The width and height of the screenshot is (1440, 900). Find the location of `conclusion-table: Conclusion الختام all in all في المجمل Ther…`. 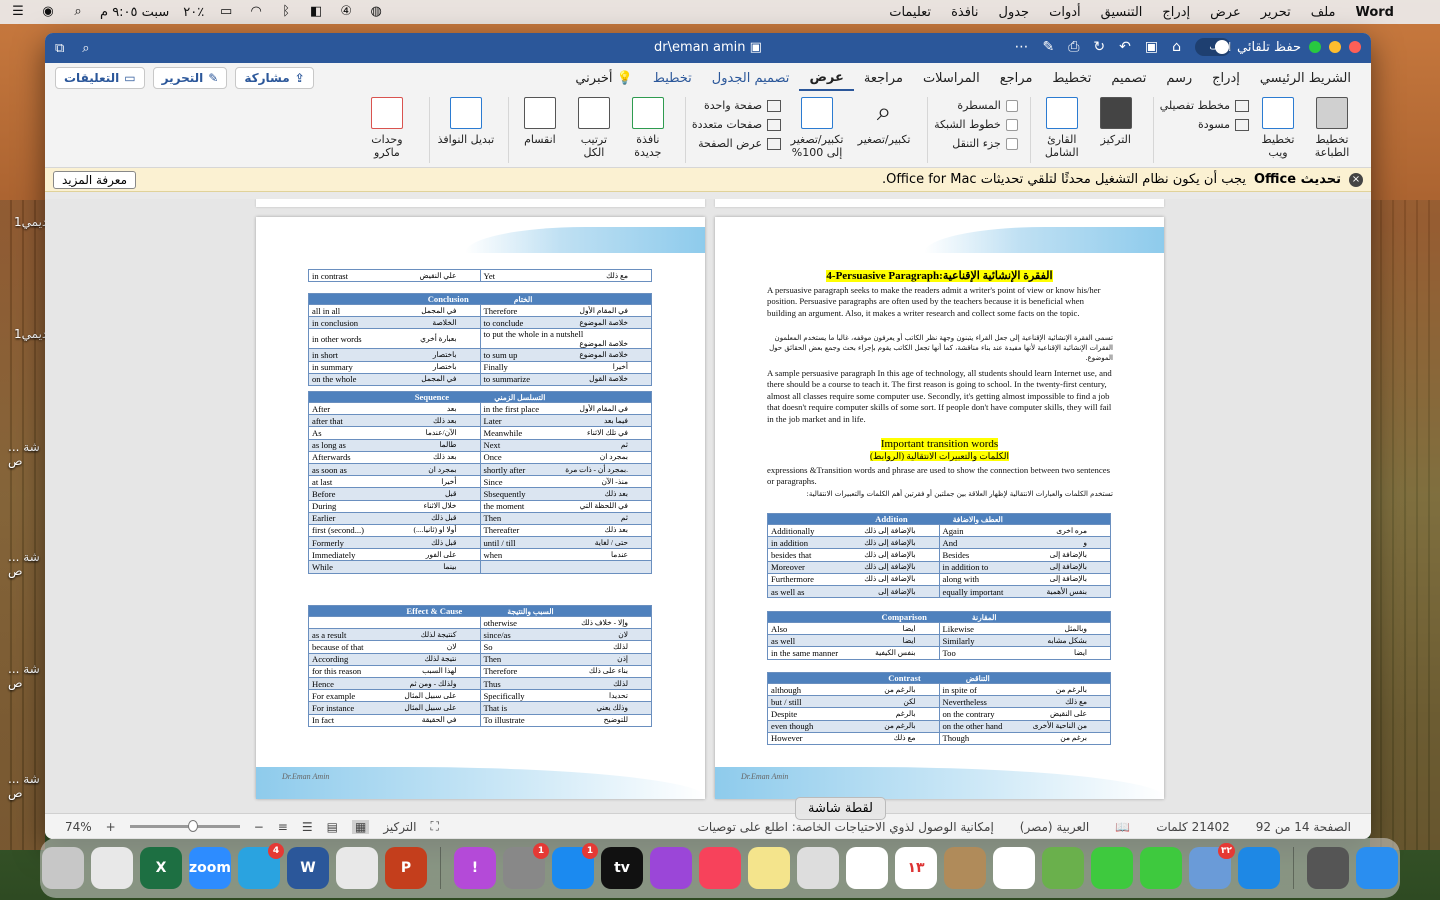

conclusion-table: Conclusion الختام all in all في المجمل Ther… is located at coordinates (480, 339).